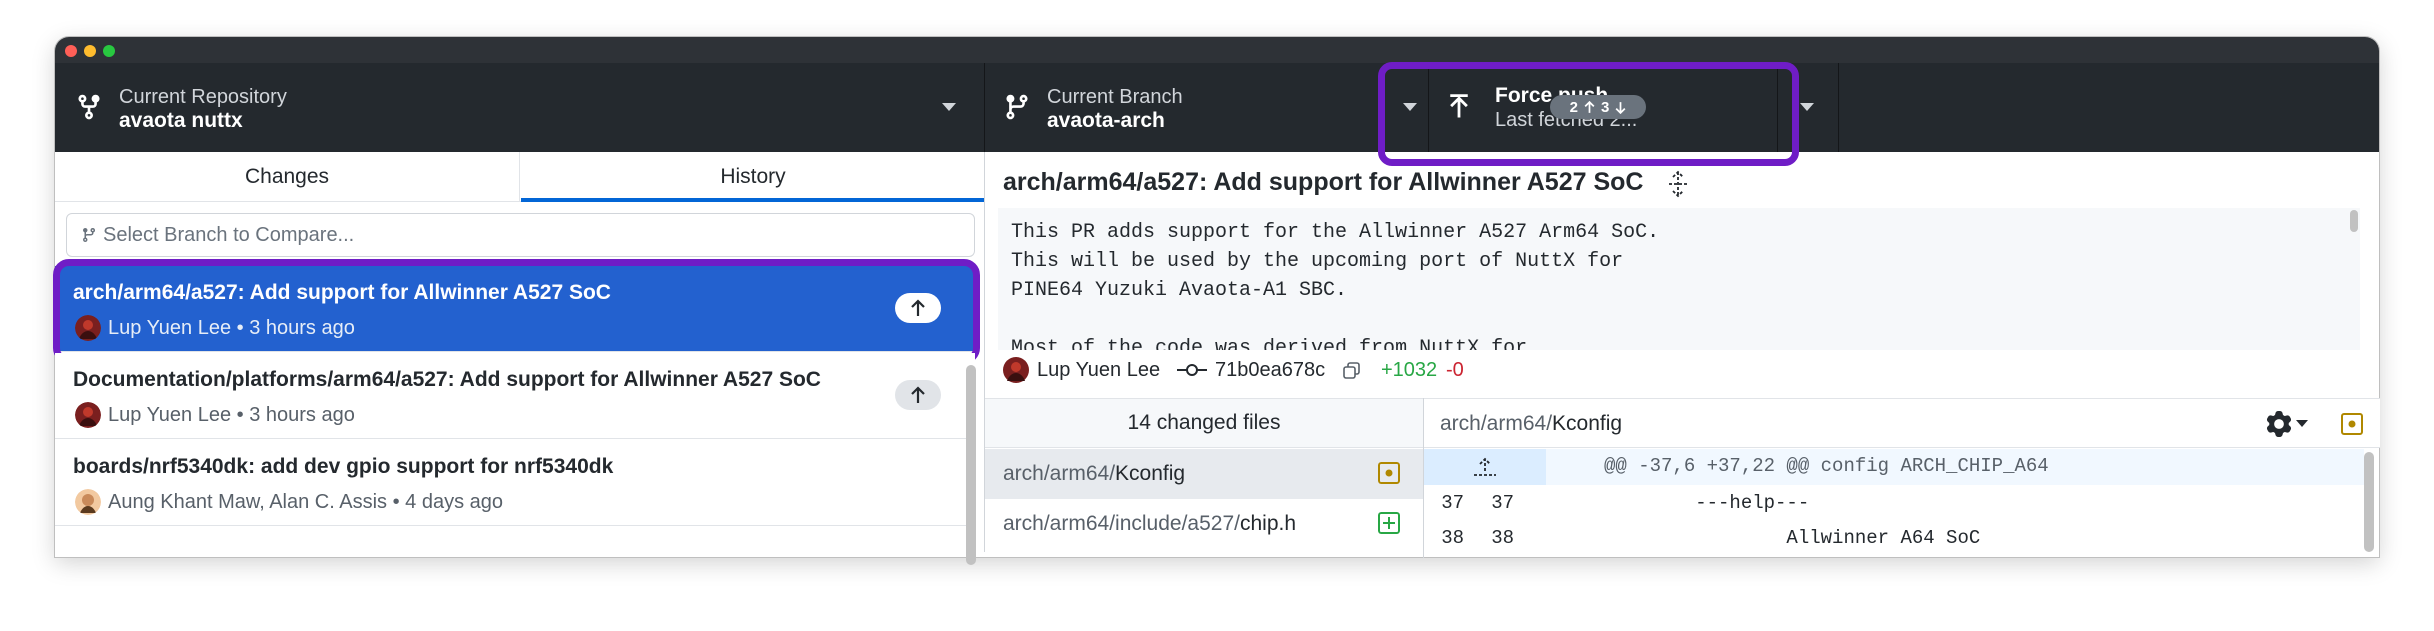  Describe the element at coordinates (1452, 538) in the screenshot. I see `old-line-number: 38` at that location.